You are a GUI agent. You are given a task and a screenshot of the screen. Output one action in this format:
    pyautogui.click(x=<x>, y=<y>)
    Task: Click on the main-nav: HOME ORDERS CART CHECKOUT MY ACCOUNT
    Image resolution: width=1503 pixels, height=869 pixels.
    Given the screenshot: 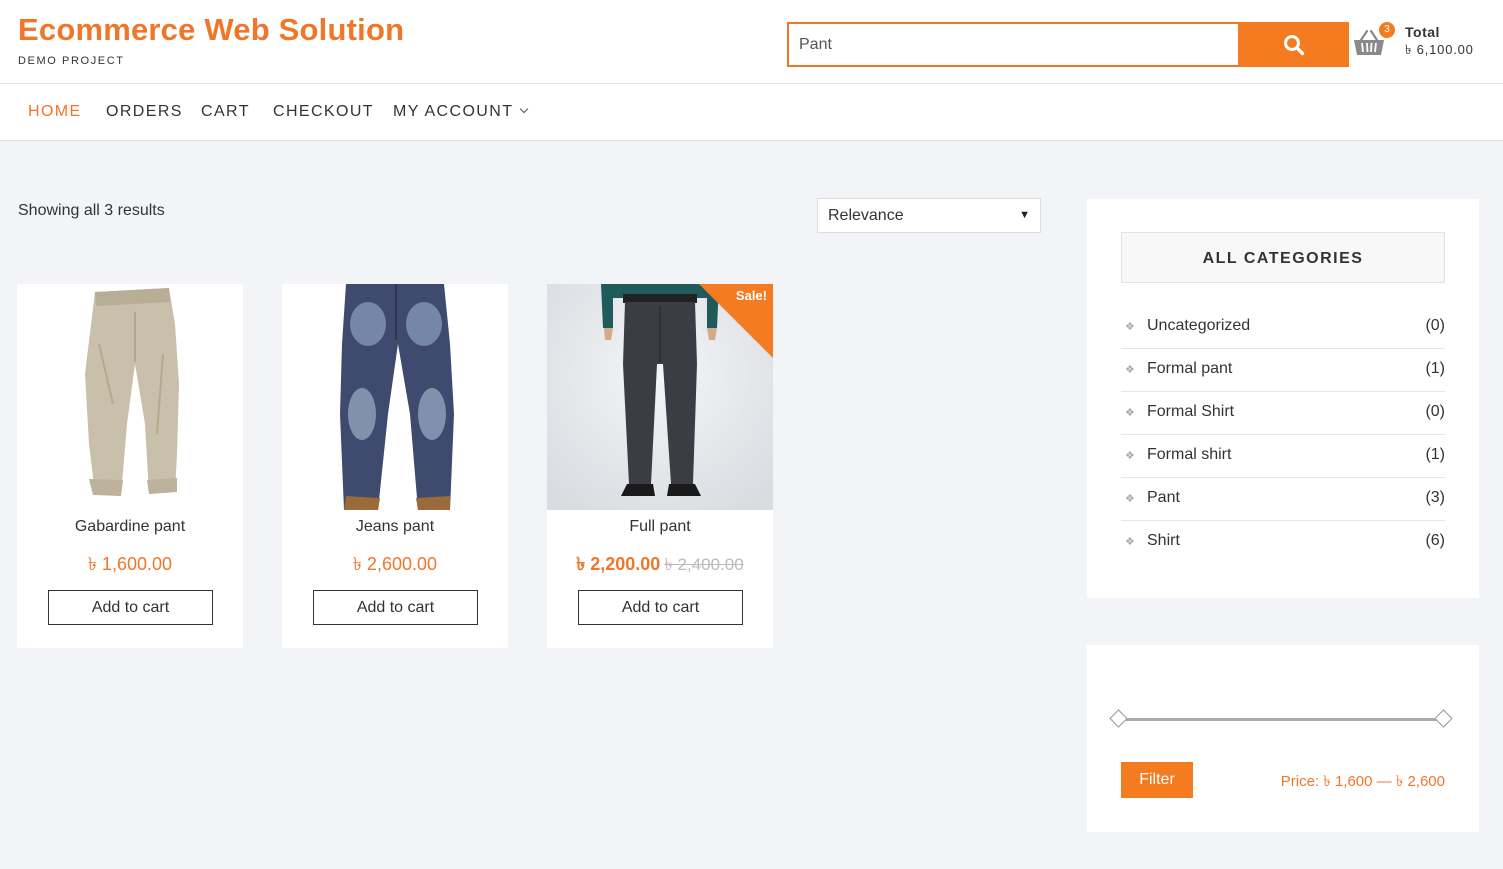 What is the action you would take?
    pyautogui.click(x=751, y=112)
    